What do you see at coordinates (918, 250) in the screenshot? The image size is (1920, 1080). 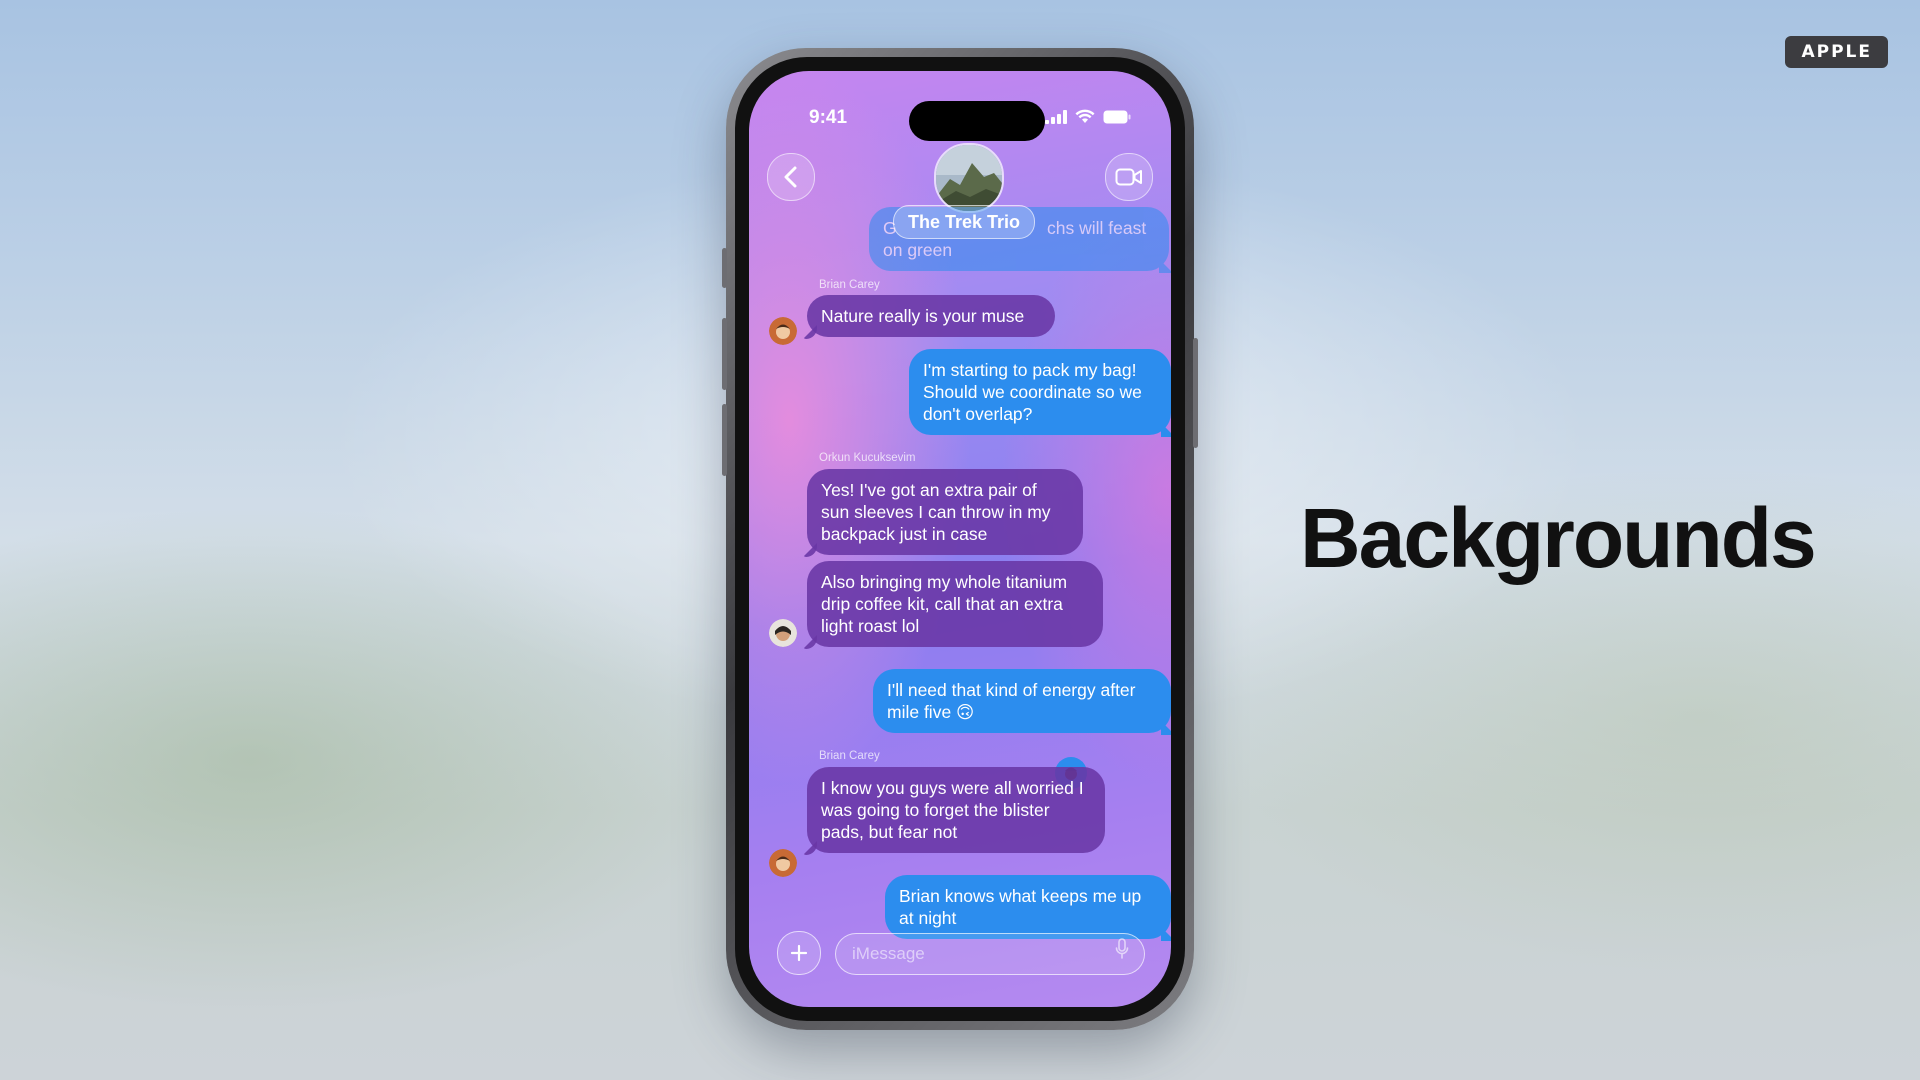 I see `partial-message-text: on green` at bounding box center [918, 250].